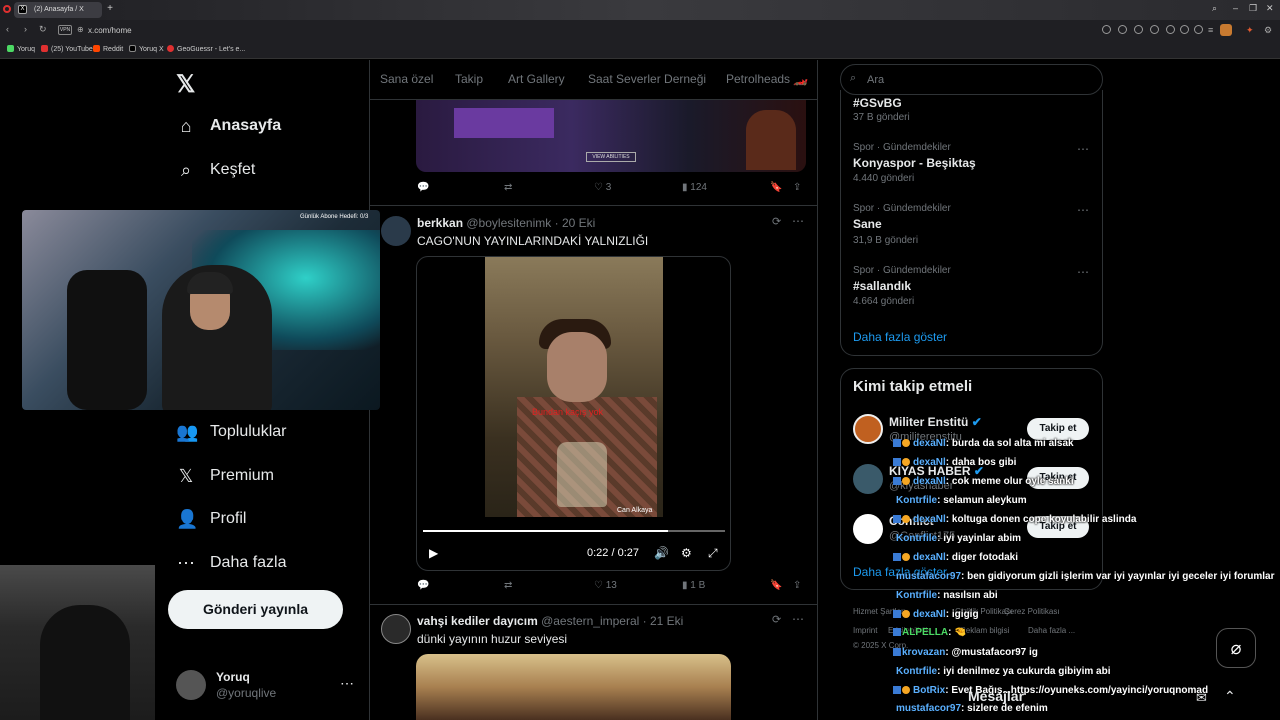 The height and width of the screenshot is (720, 1280). I want to click on chat-username: mustafacor97, so click(929, 576).